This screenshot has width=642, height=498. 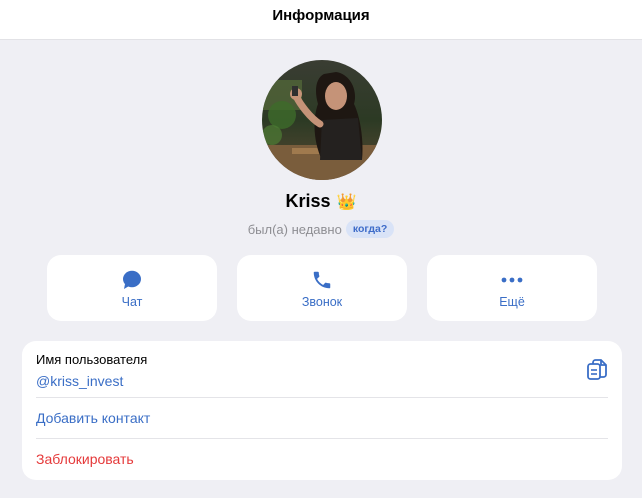 I want to click on copy-icon, so click(x=597, y=372).